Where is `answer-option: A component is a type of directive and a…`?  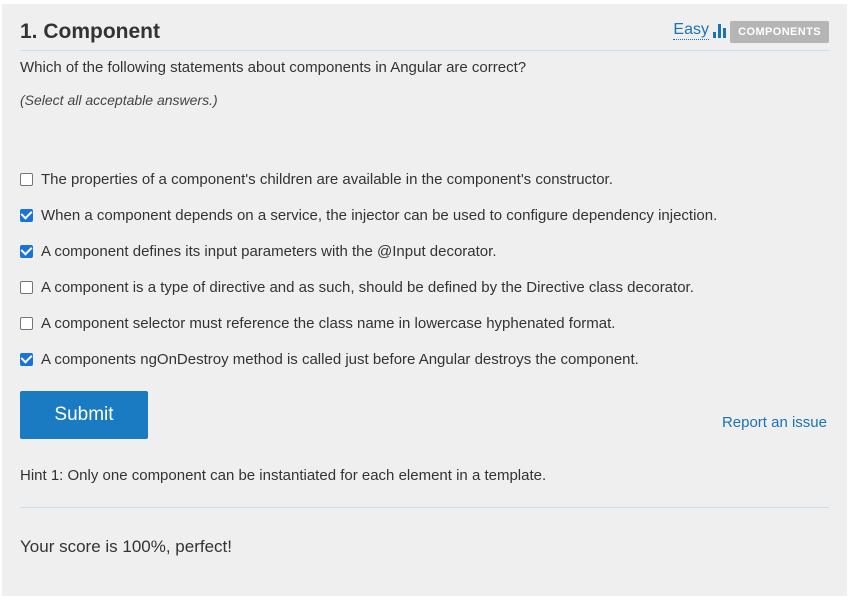
answer-option: A component is a type of directive and a… is located at coordinates (424, 287).